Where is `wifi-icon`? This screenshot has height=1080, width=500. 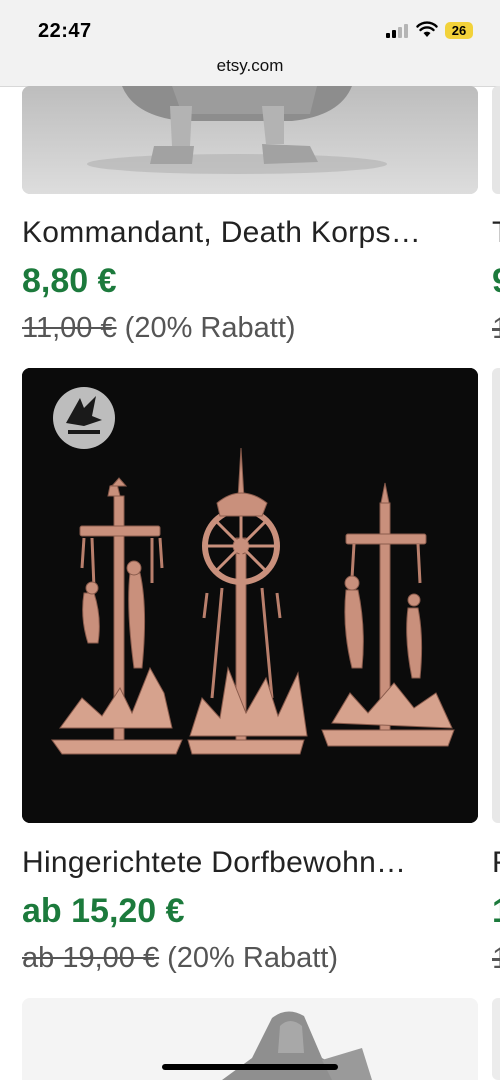
wifi-icon is located at coordinates (427, 29).